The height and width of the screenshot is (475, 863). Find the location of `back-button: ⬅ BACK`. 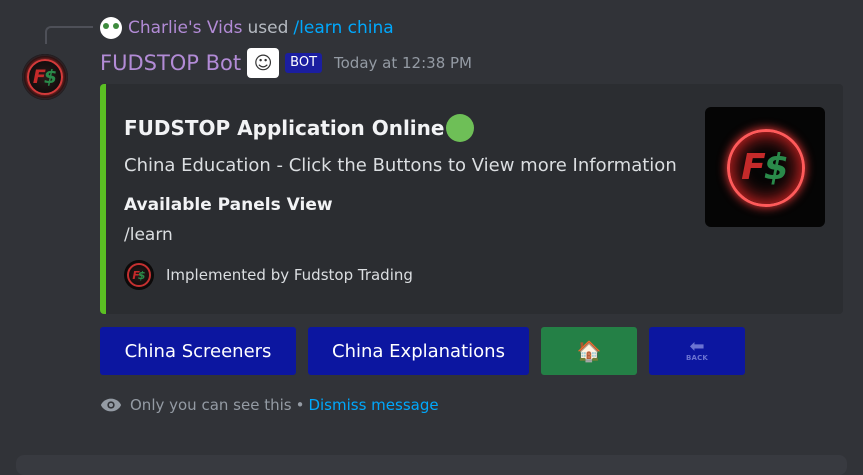

back-button: ⬅ BACK is located at coordinates (697, 351).